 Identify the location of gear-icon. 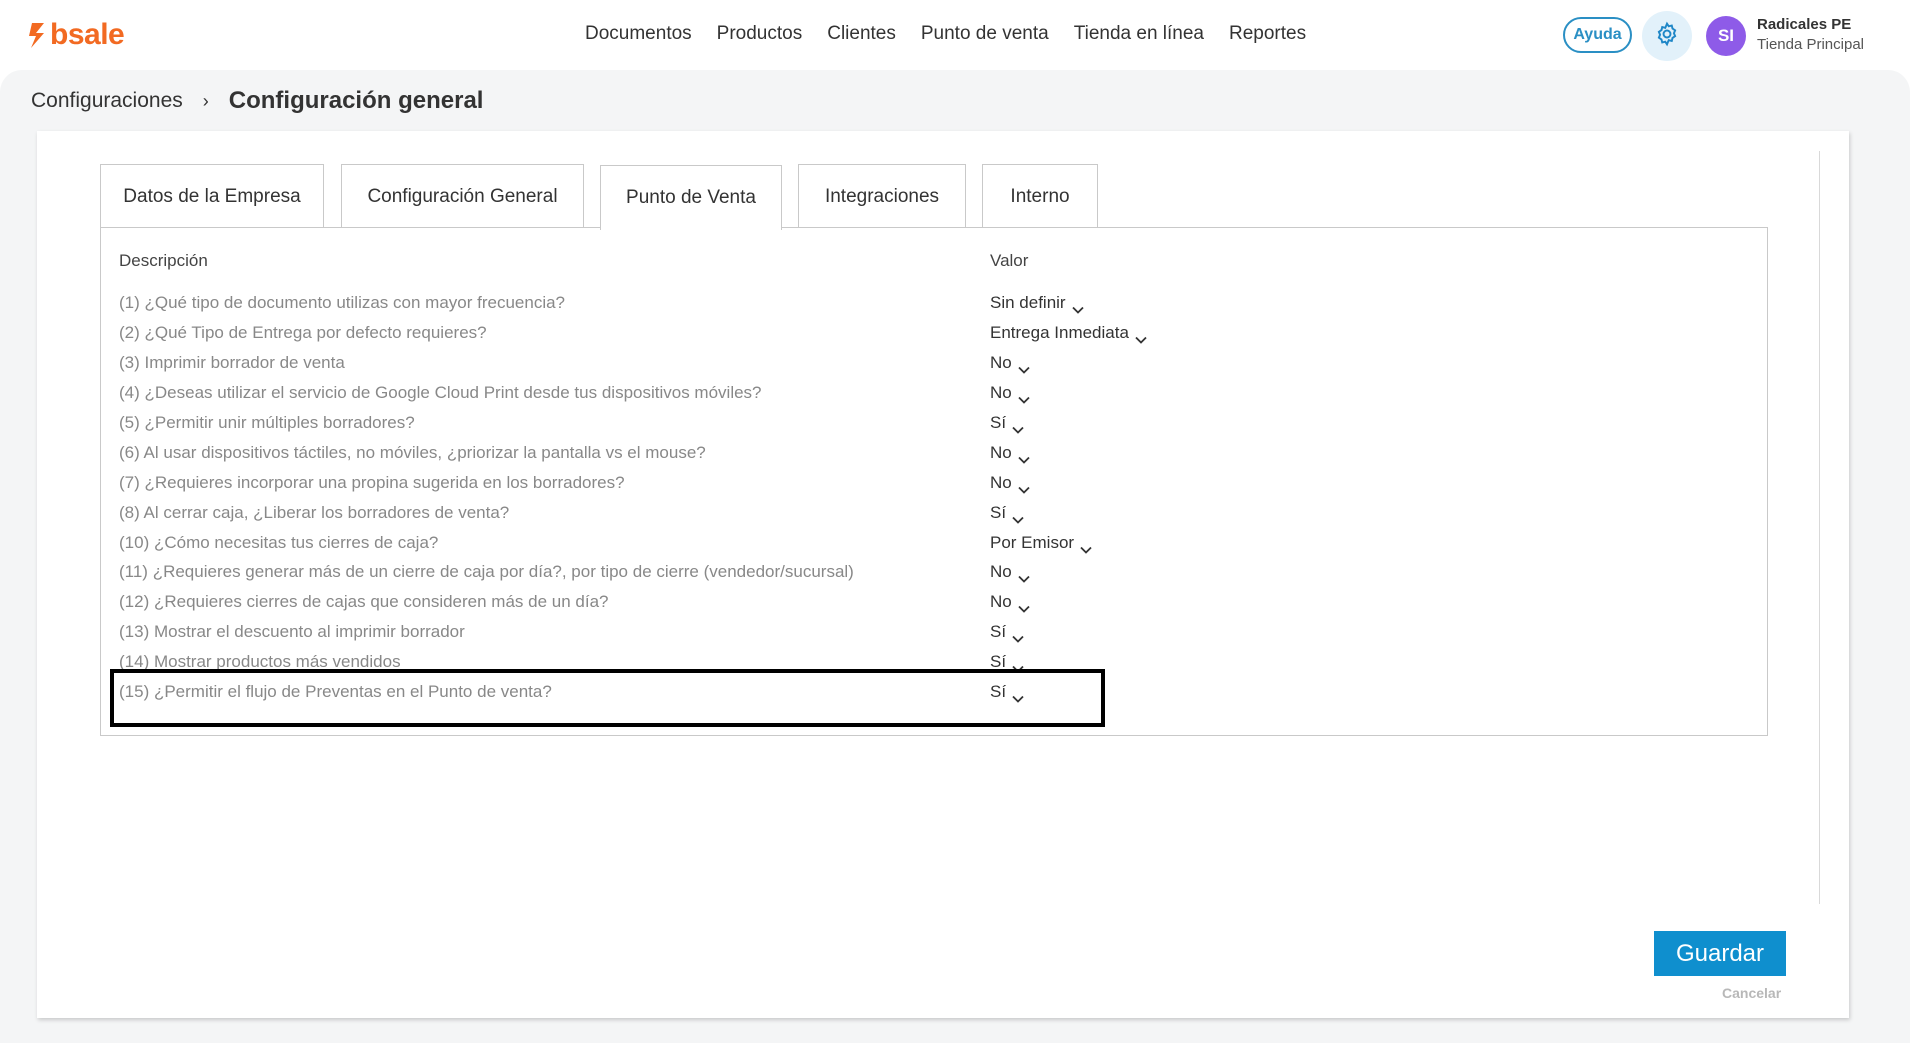
(1667, 36).